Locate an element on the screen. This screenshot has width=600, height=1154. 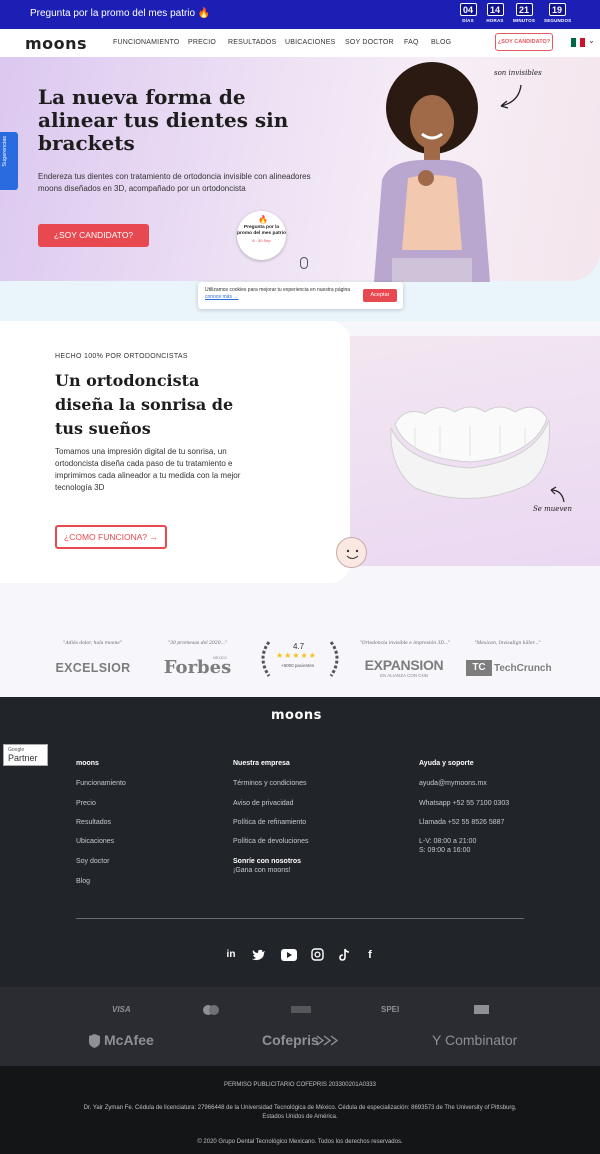
youtube-icon is located at coordinates (289, 955).